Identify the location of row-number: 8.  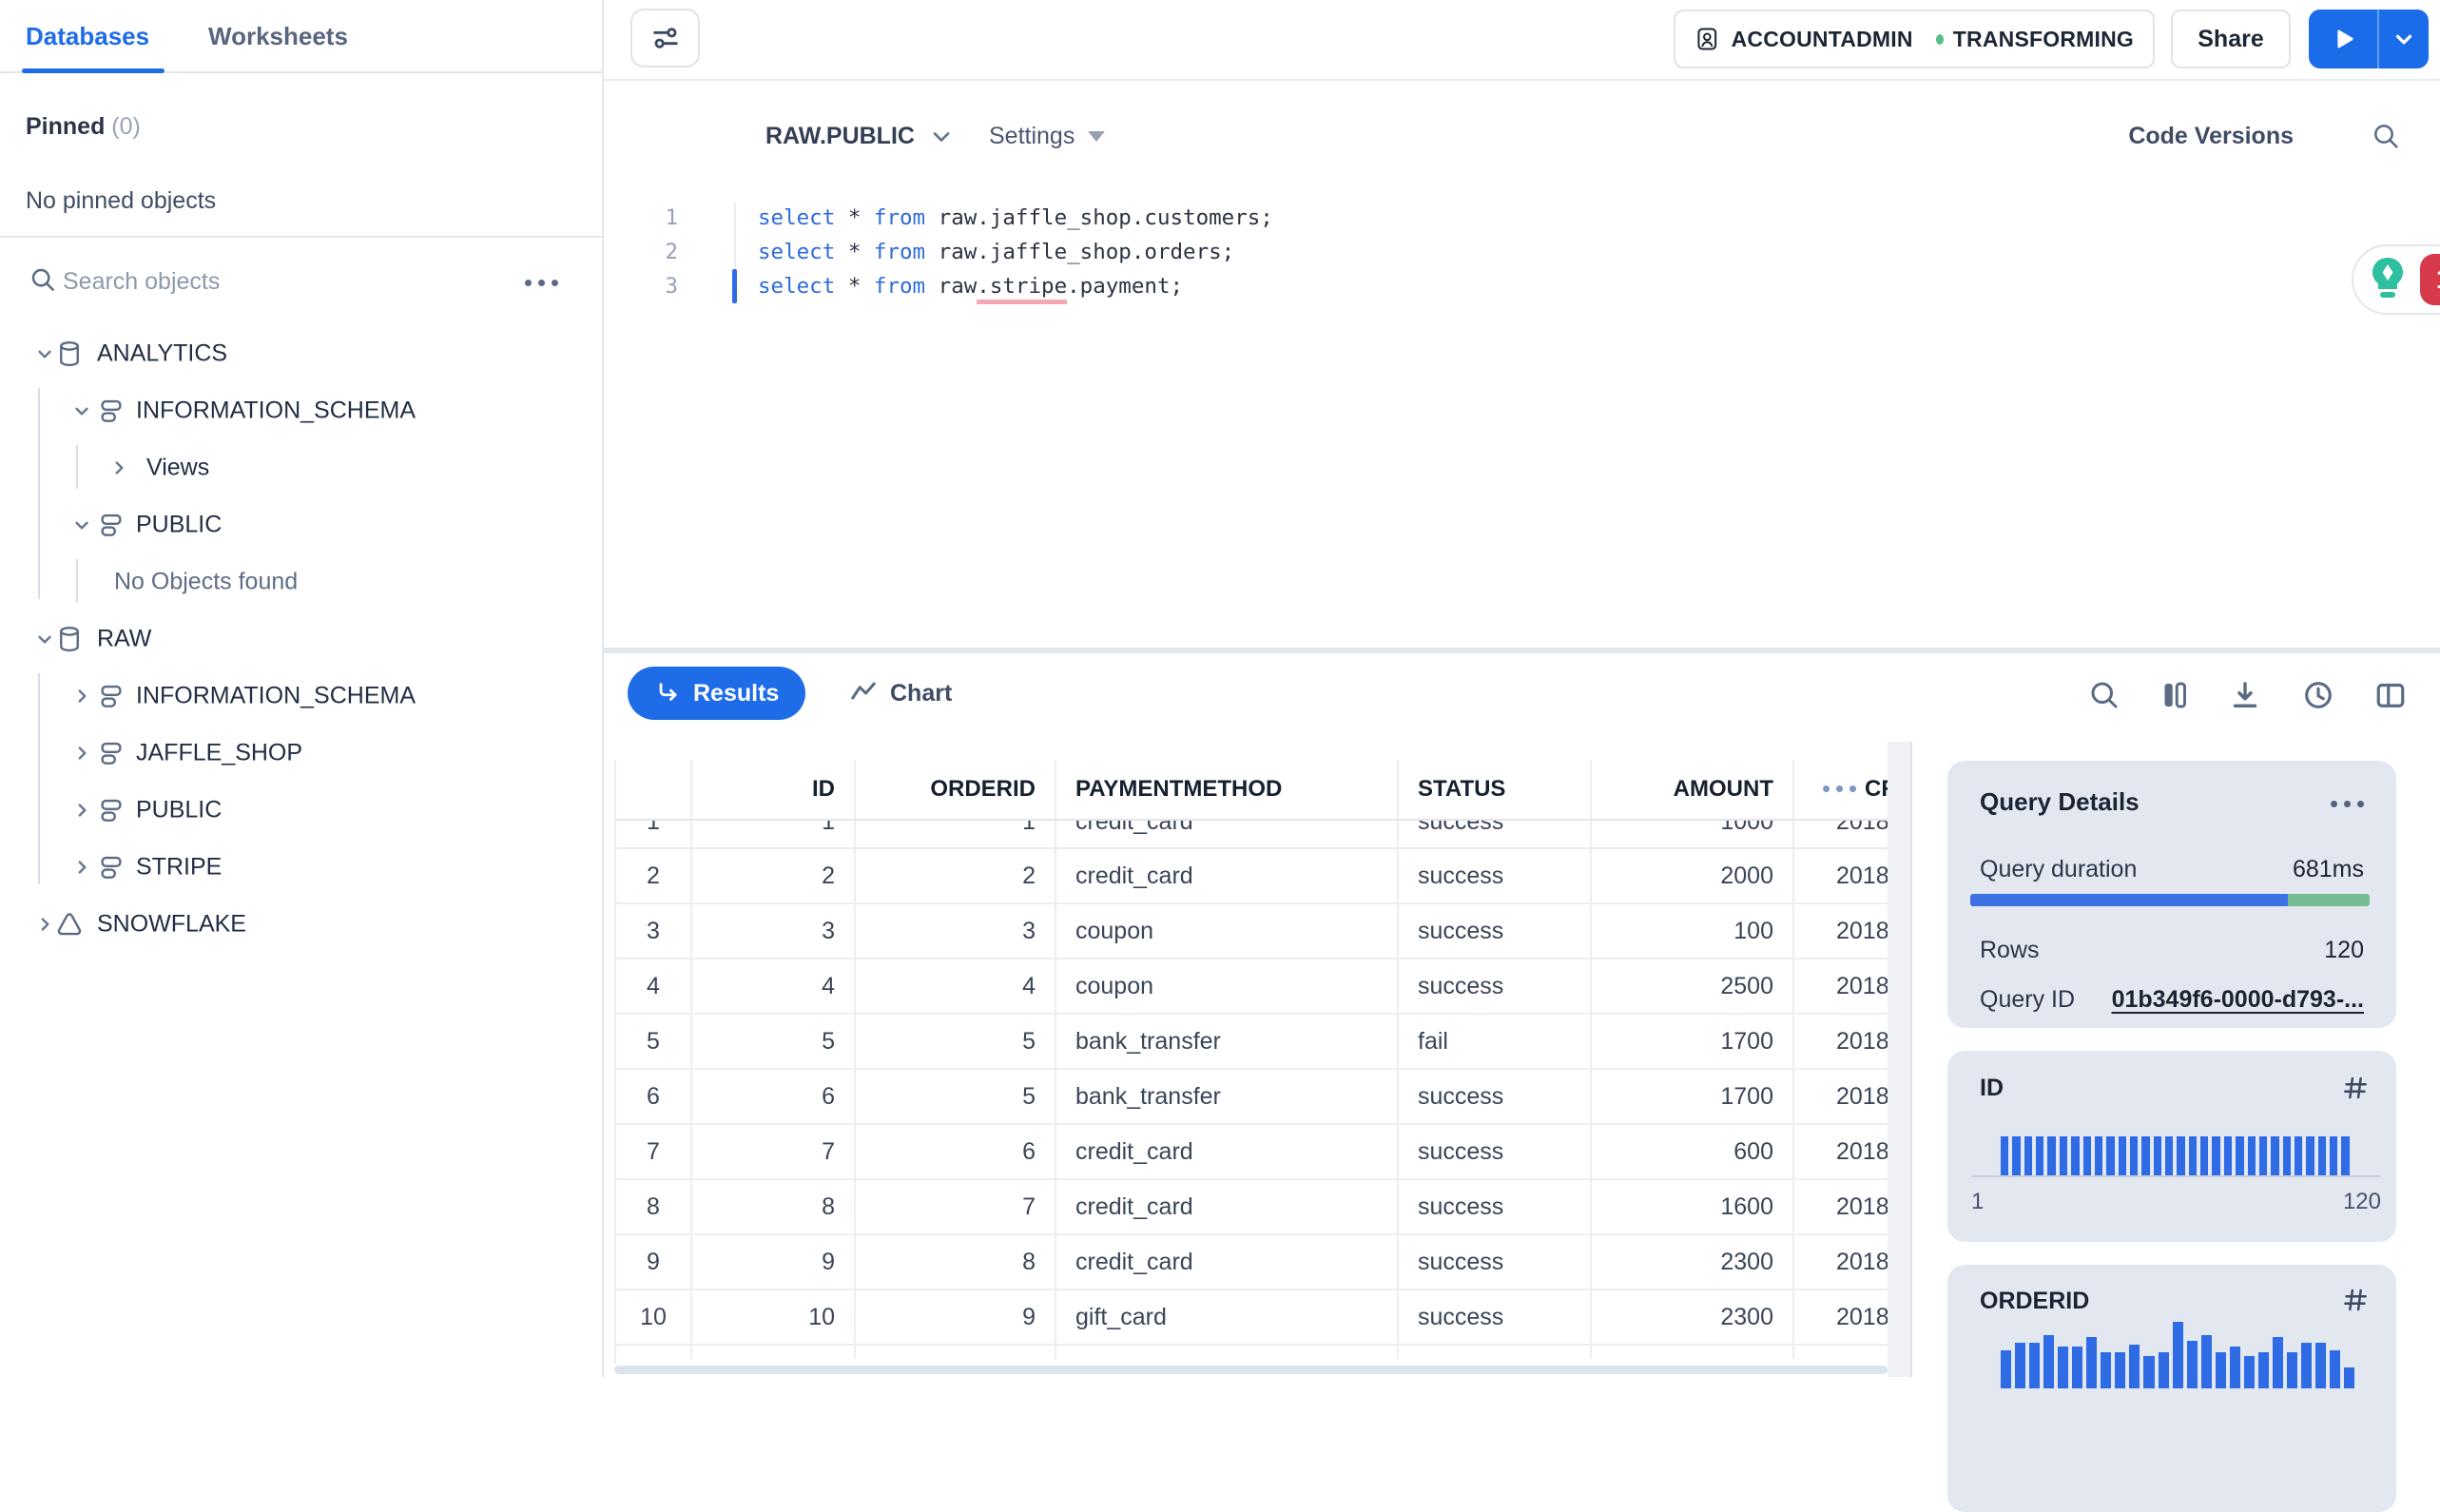
(654, 1207).